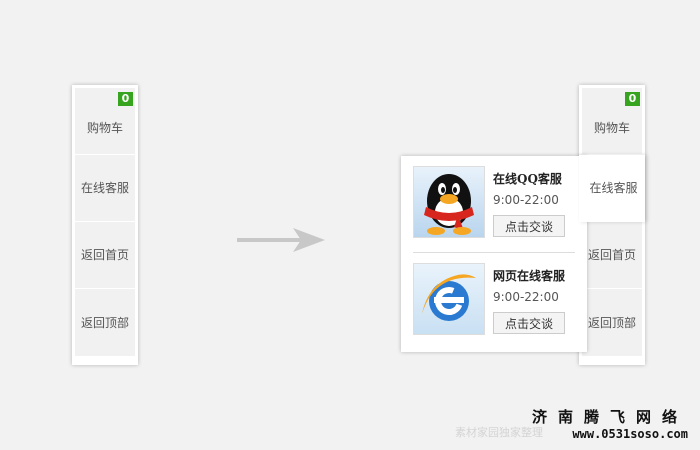 The width and height of the screenshot is (700, 450). I want to click on divider, so click(494, 252).